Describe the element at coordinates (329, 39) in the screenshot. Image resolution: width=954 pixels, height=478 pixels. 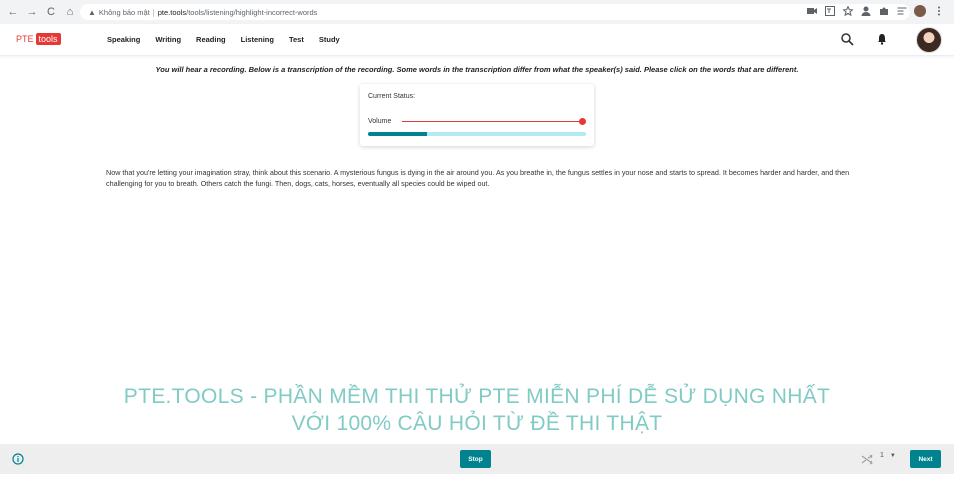
I see `nav-study: Study` at that location.